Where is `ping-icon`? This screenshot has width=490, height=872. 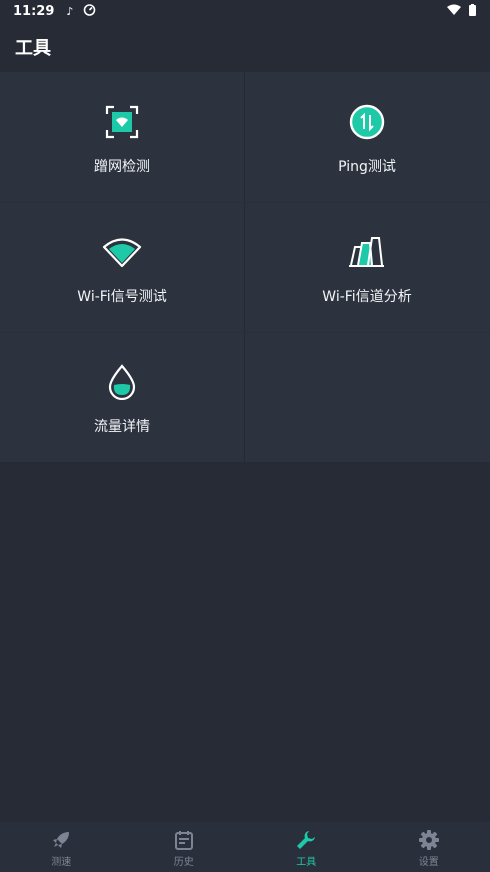
ping-icon is located at coordinates (367, 122).